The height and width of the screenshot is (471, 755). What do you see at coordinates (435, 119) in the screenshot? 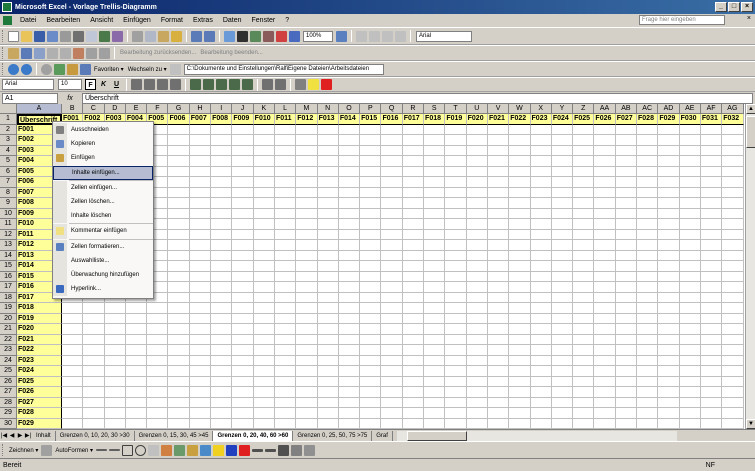
I see `header-cell: F018` at bounding box center [435, 119].